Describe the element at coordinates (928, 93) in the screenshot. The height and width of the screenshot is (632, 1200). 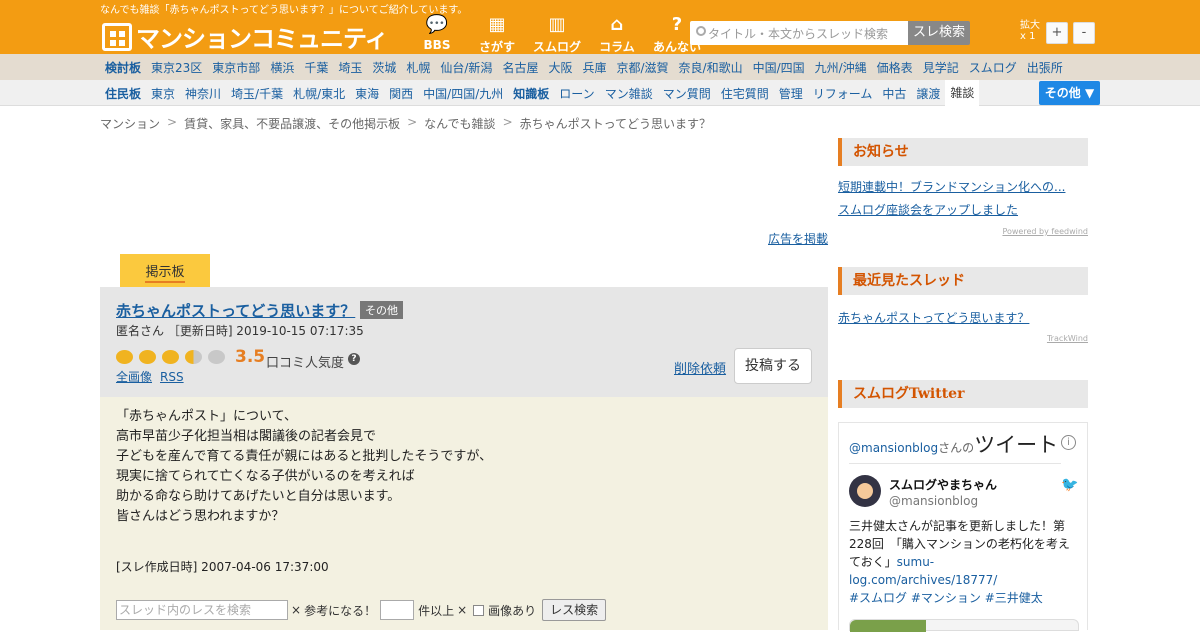
I see `nav-item: 譲渡` at that location.